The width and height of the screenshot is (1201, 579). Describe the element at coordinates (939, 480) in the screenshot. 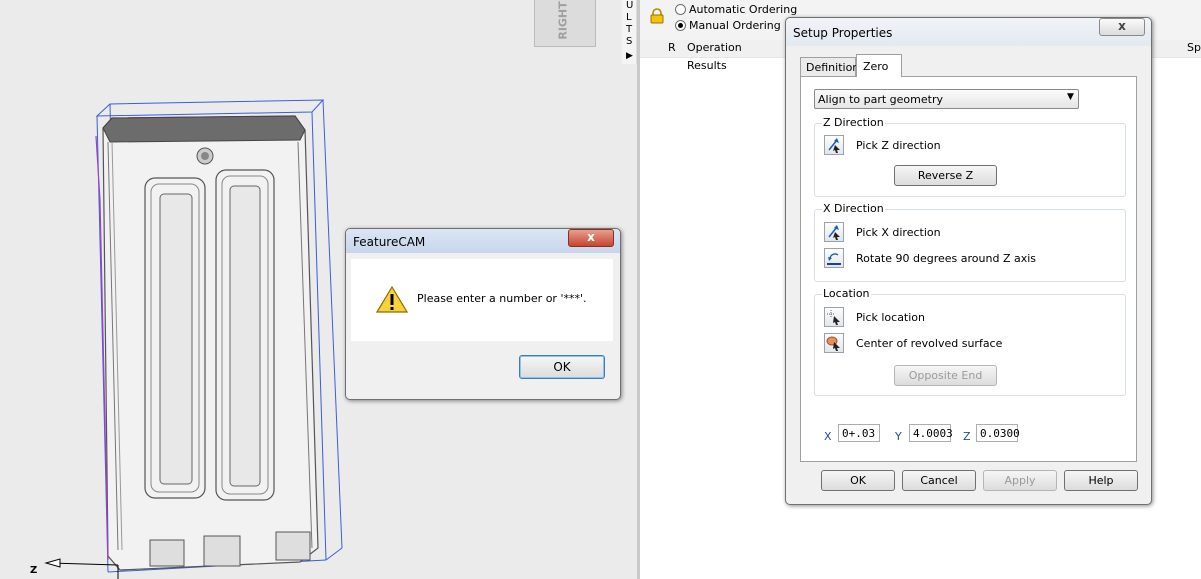

I see `setup-cancel-button: Cancel` at that location.